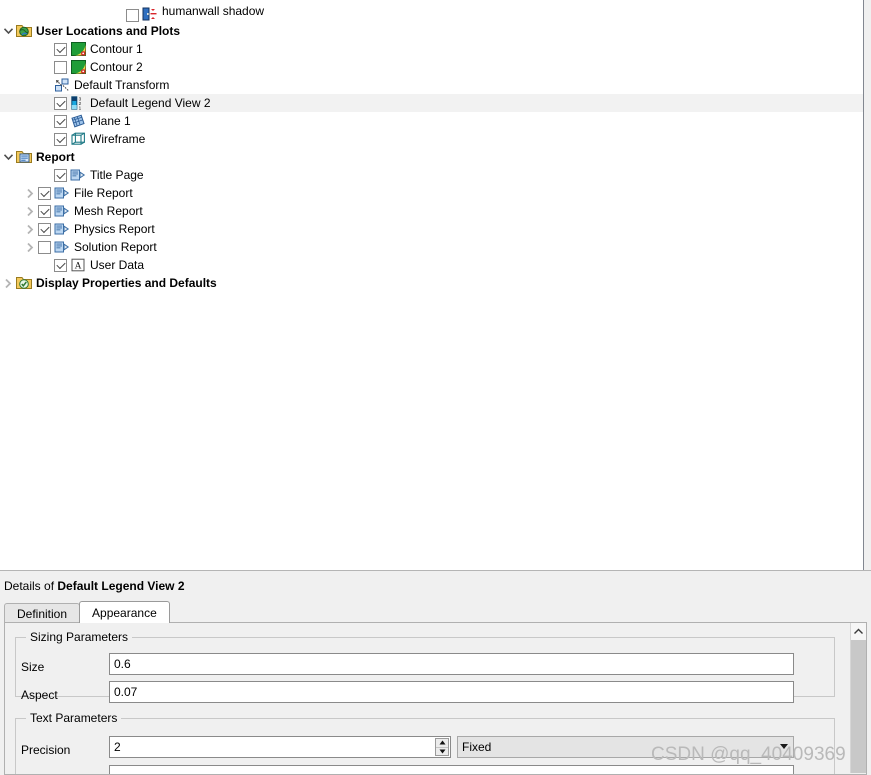 This screenshot has width=871, height=775. Describe the element at coordinates (435, 247) in the screenshot. I see `tree-row: Solution Report` at that location.